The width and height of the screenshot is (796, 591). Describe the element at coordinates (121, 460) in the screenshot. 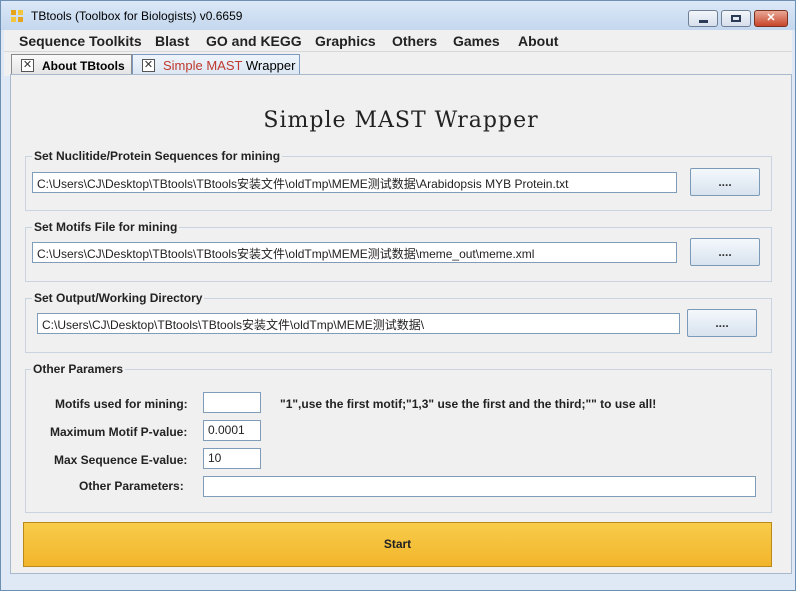

I see `evalue-label: Max Sequence E-value:` at that location.